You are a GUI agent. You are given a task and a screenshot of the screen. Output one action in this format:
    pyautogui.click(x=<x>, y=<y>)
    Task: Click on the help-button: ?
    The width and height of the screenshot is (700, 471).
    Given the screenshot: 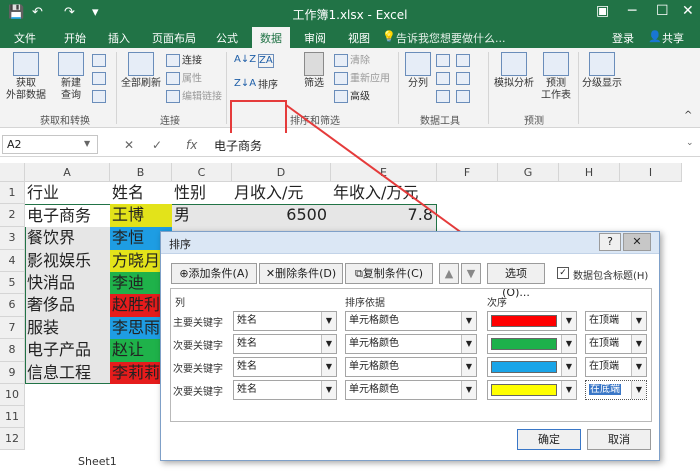 What is the action you would take?
    pyautogui.click(x=610, y=242)
    